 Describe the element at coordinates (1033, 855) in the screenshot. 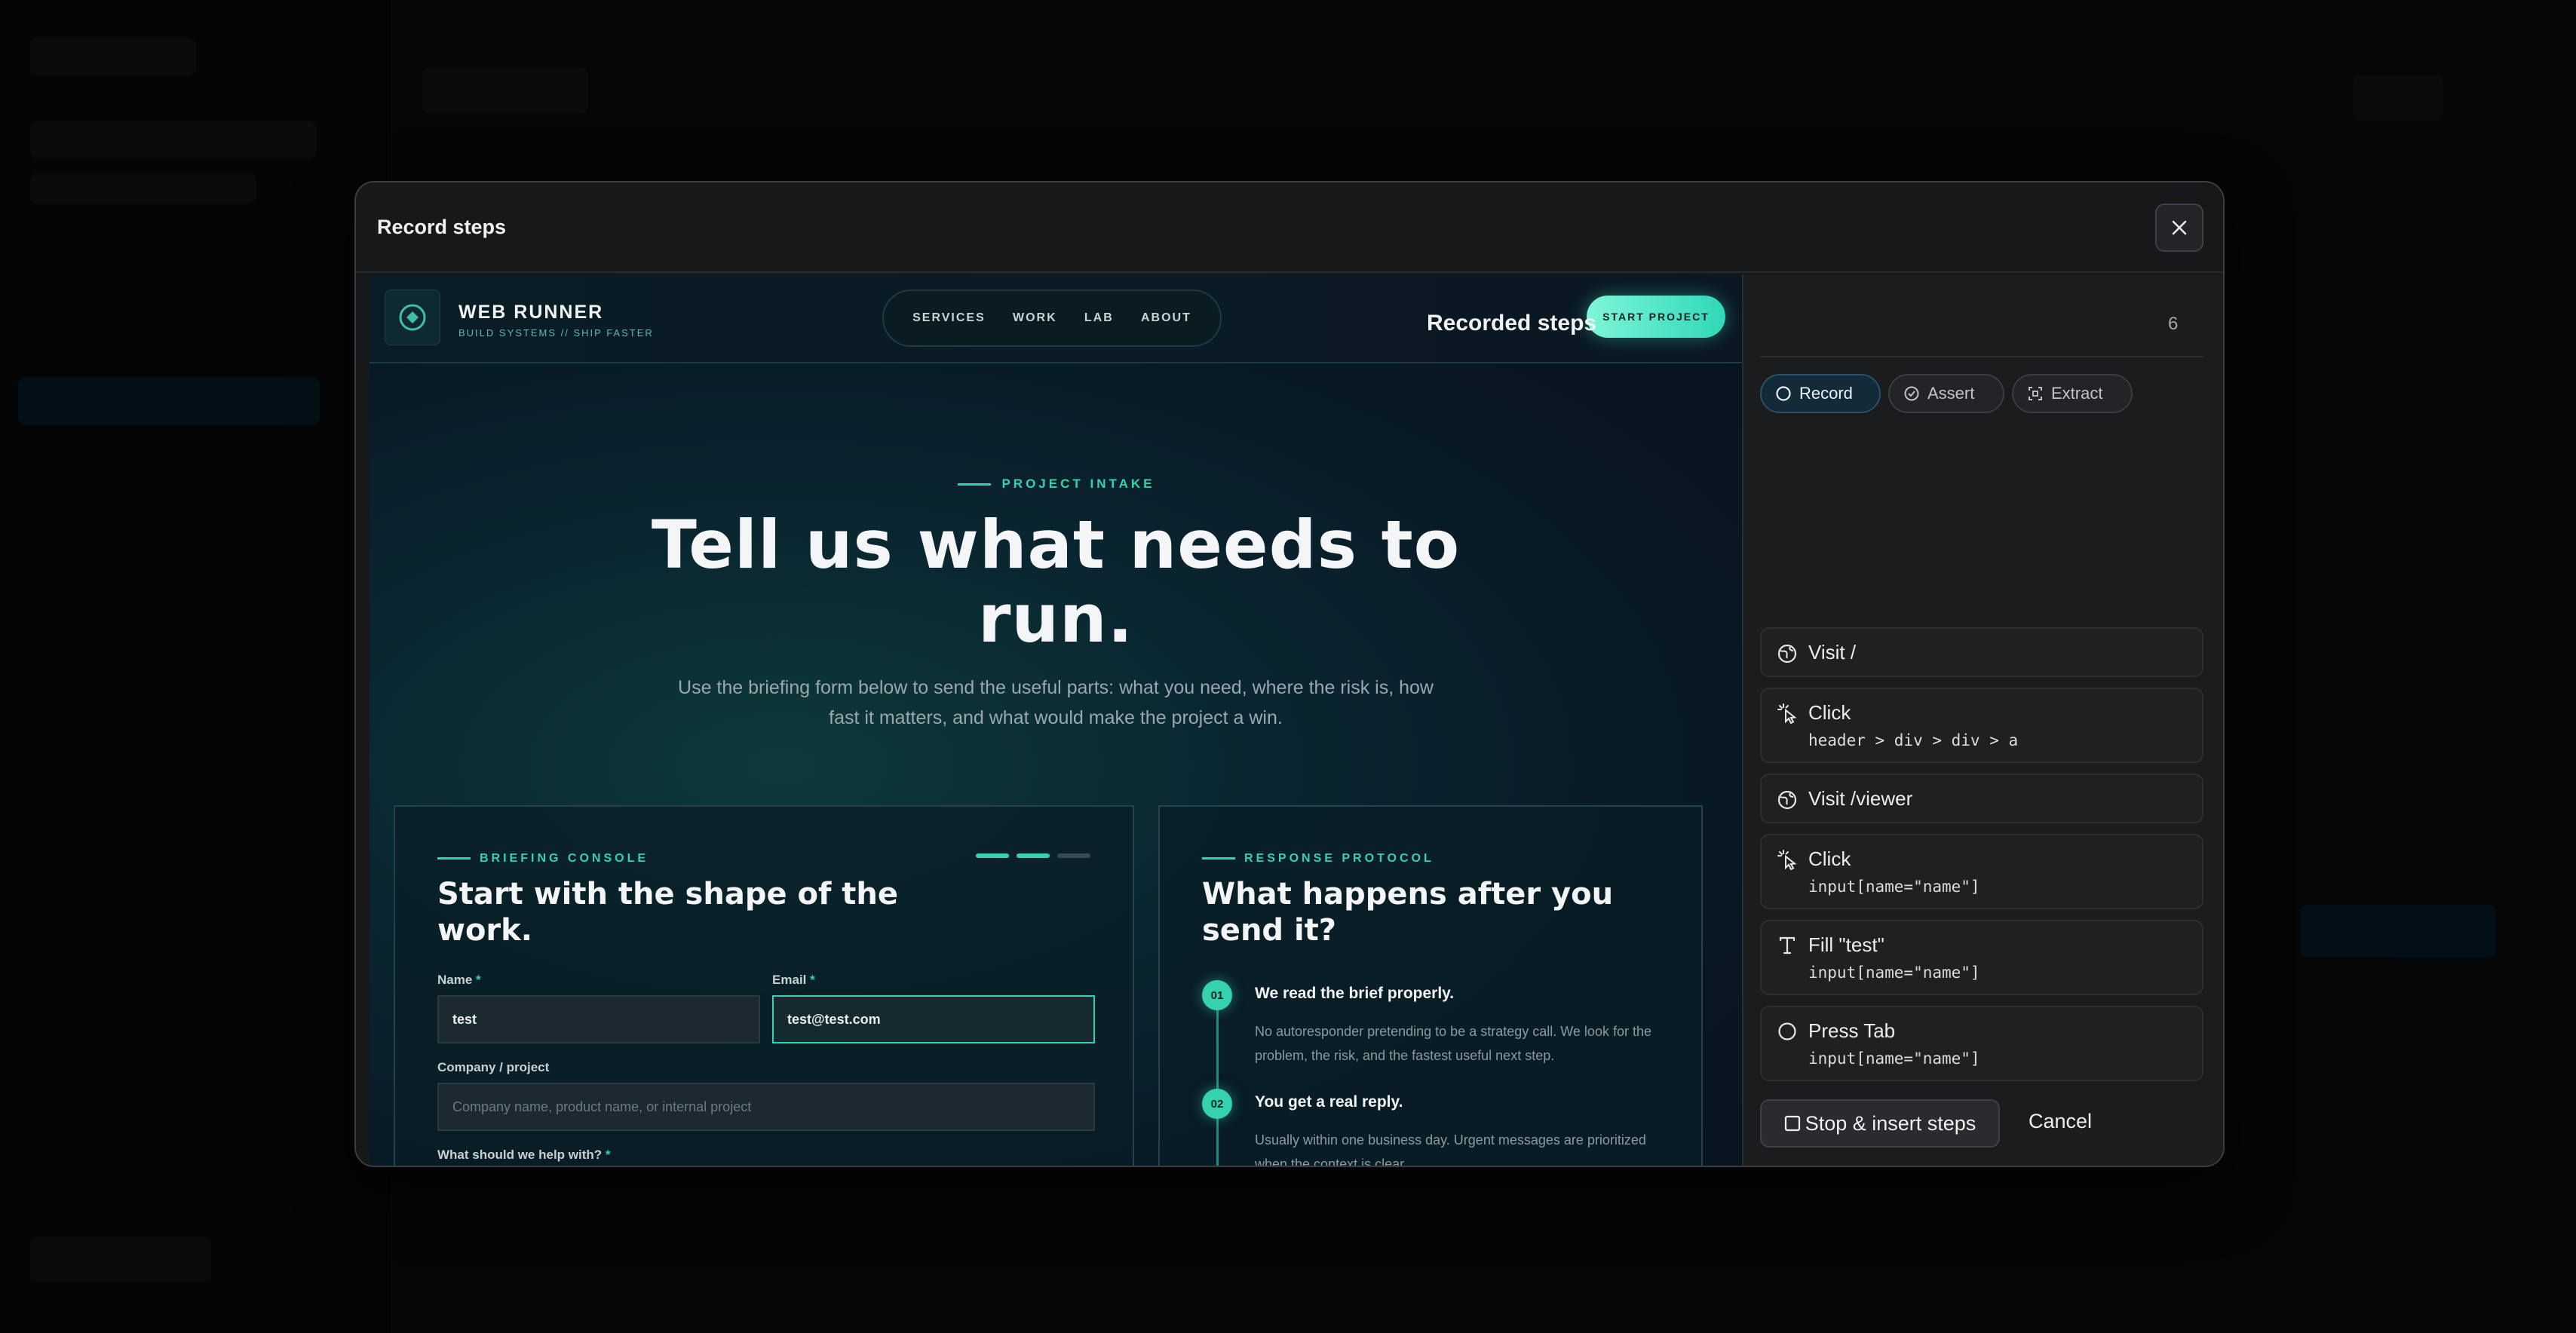

I see `progress-dots` at that location.